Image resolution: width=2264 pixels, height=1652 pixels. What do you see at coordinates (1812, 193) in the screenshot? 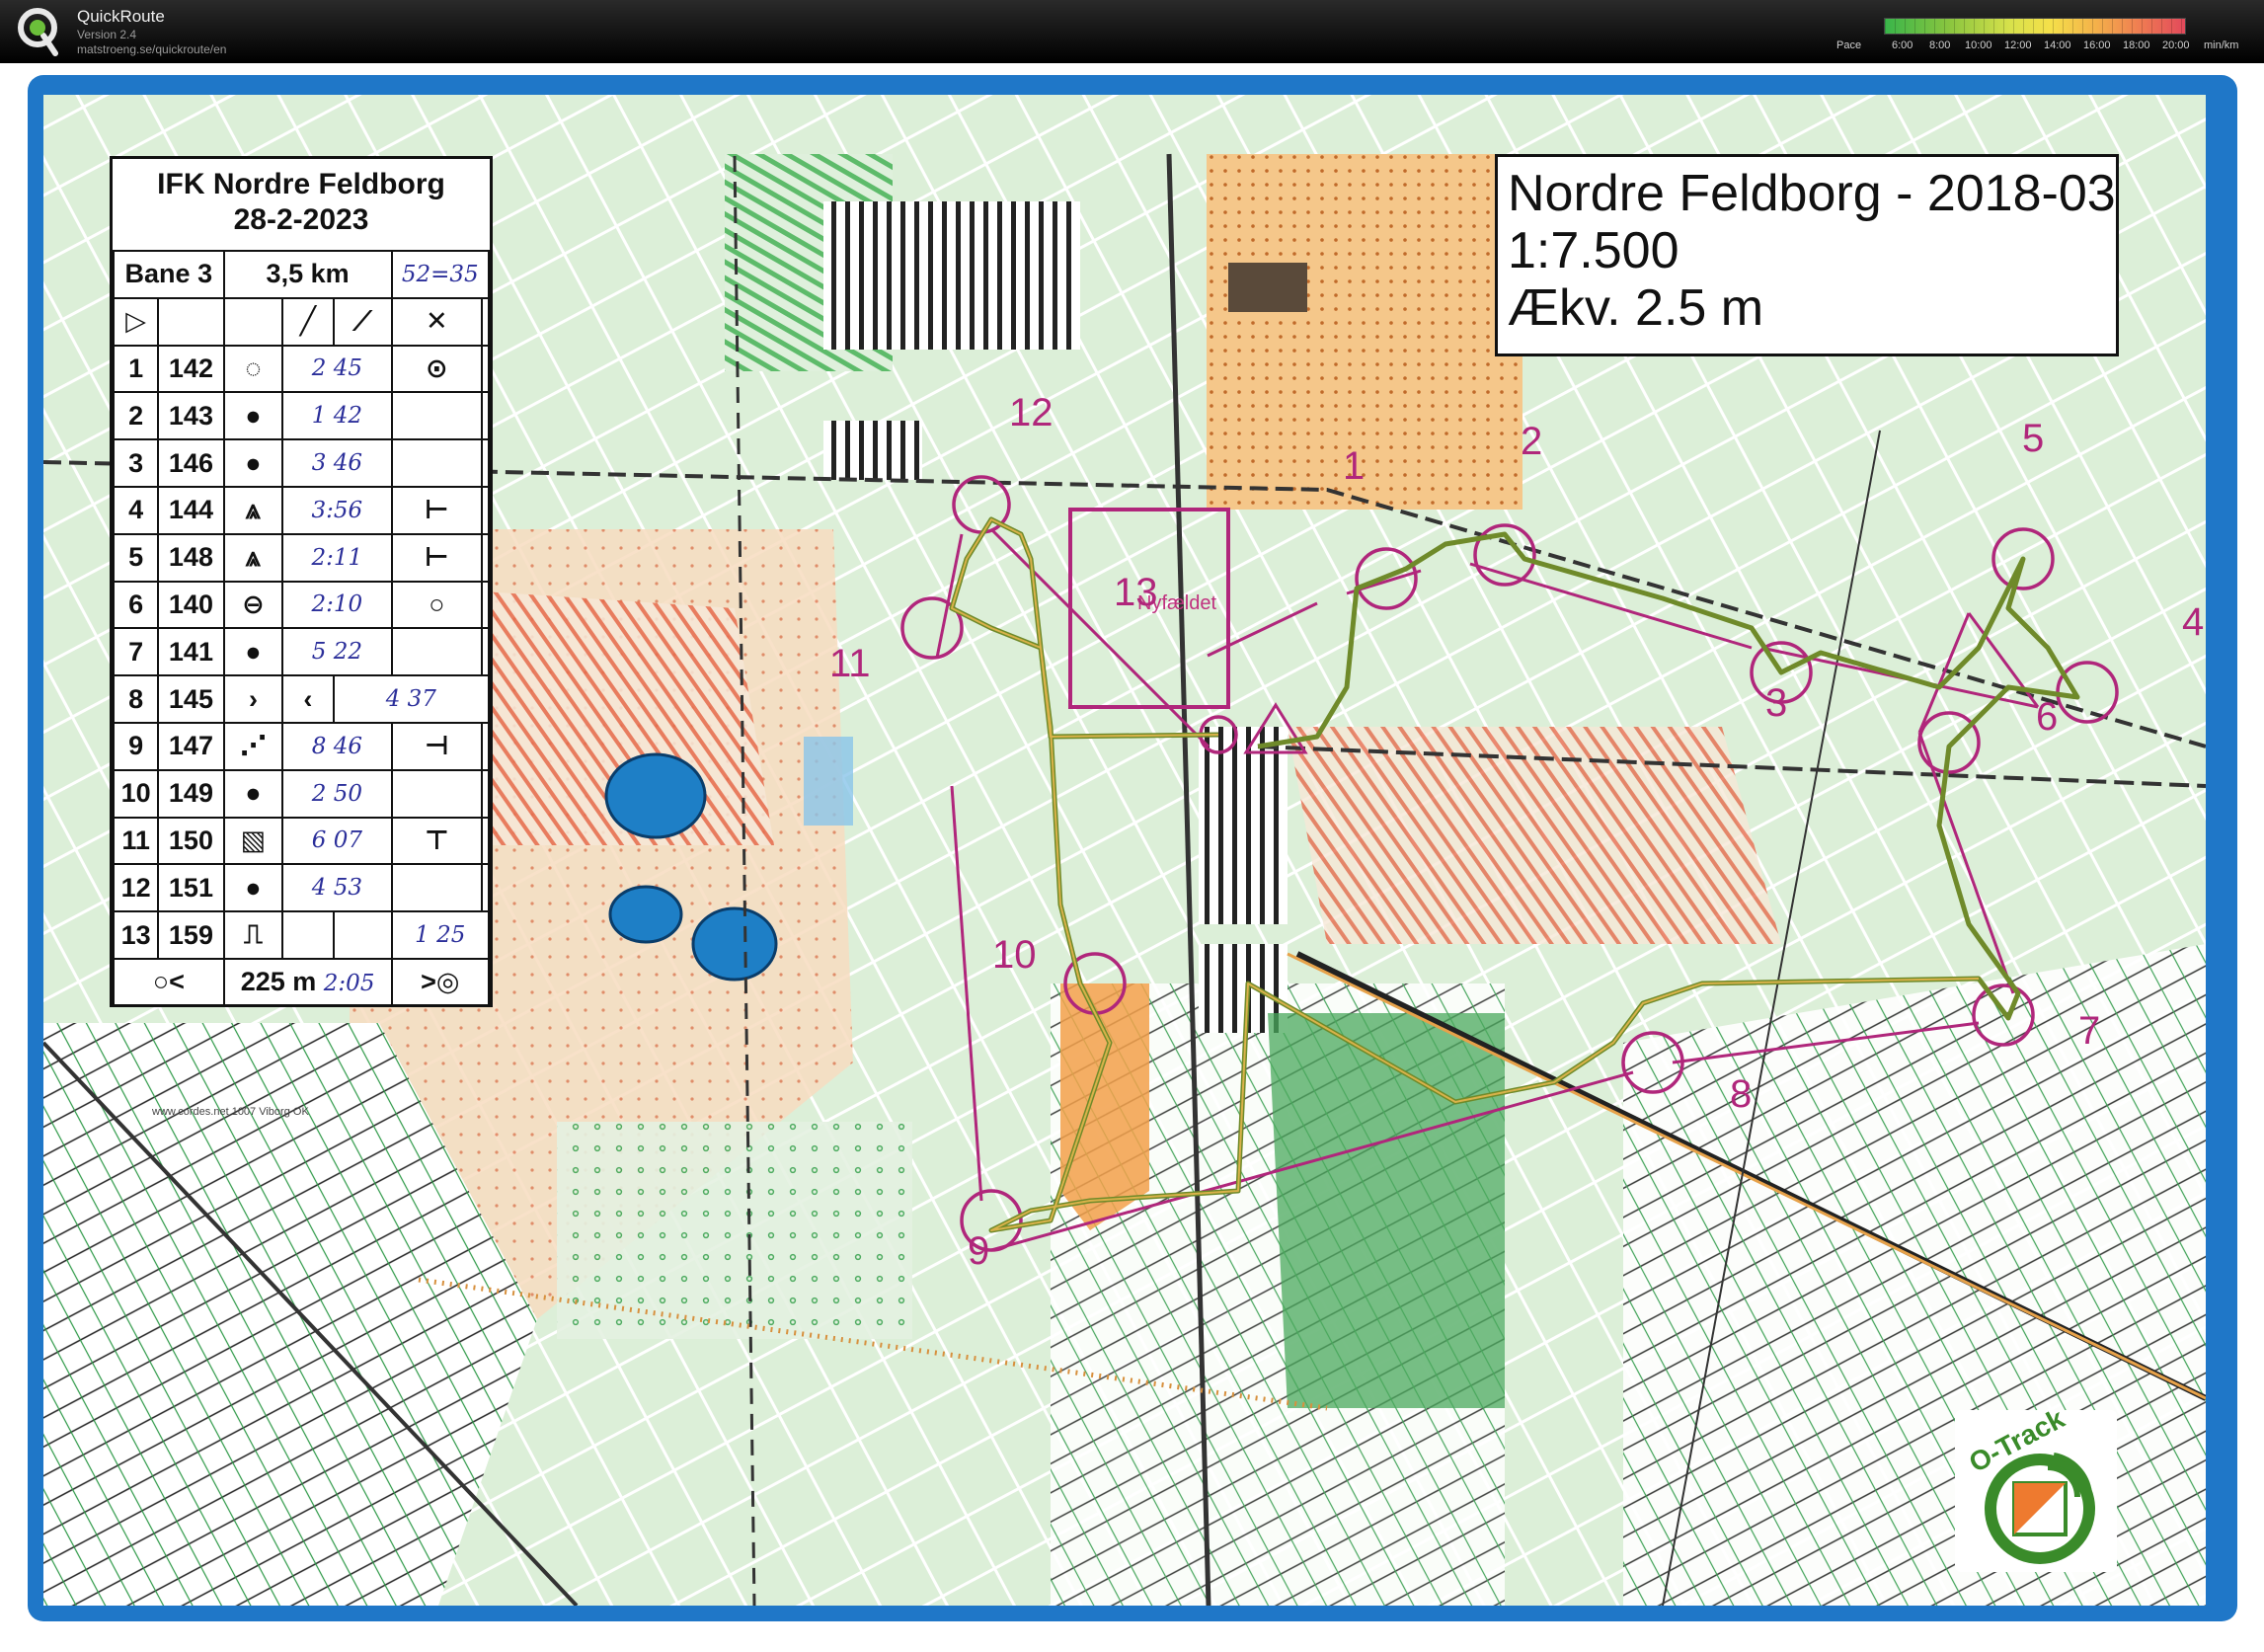
I see `map-title: Nordre Feldborg - 2018-03` at bounding box center [1812, 193].